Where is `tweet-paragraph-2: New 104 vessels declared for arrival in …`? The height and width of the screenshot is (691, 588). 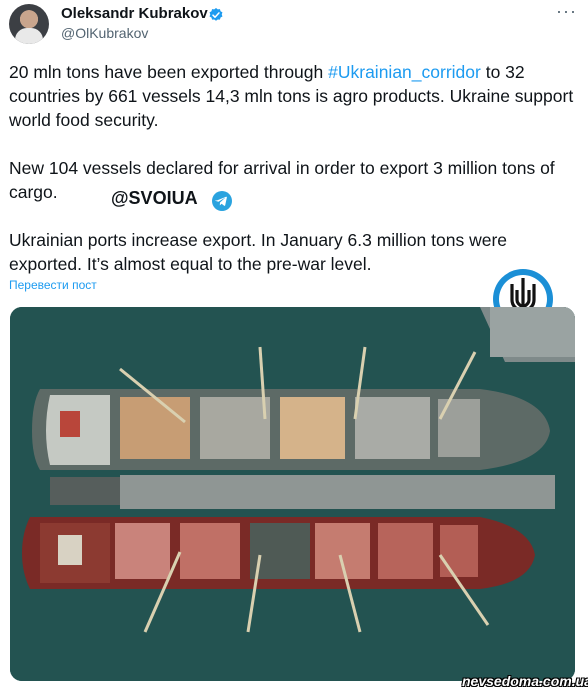 tweet-paragraph-2: New 104 vessels declared for arrival in … is located at coordinates (282, 180).